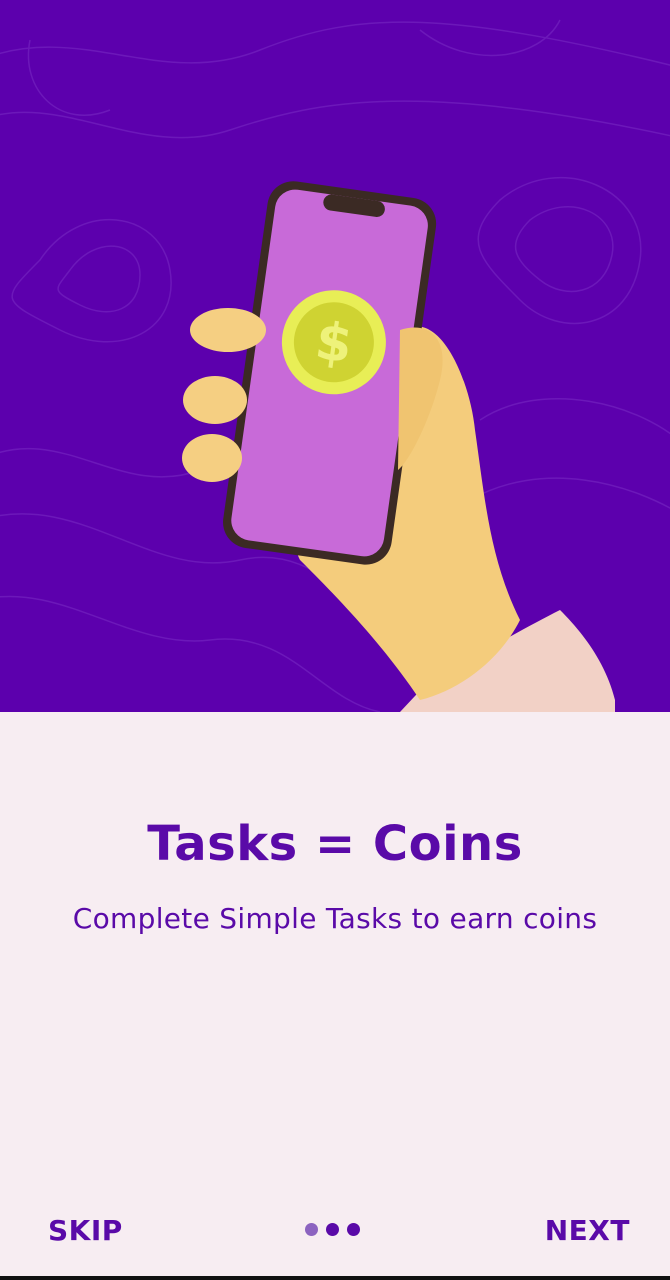 This screenshot has width=670, height=1280. Describe the element at coordinates (335, 844) in the screenshot. I see `onboarding-title: Tasks = Coins` at that location.